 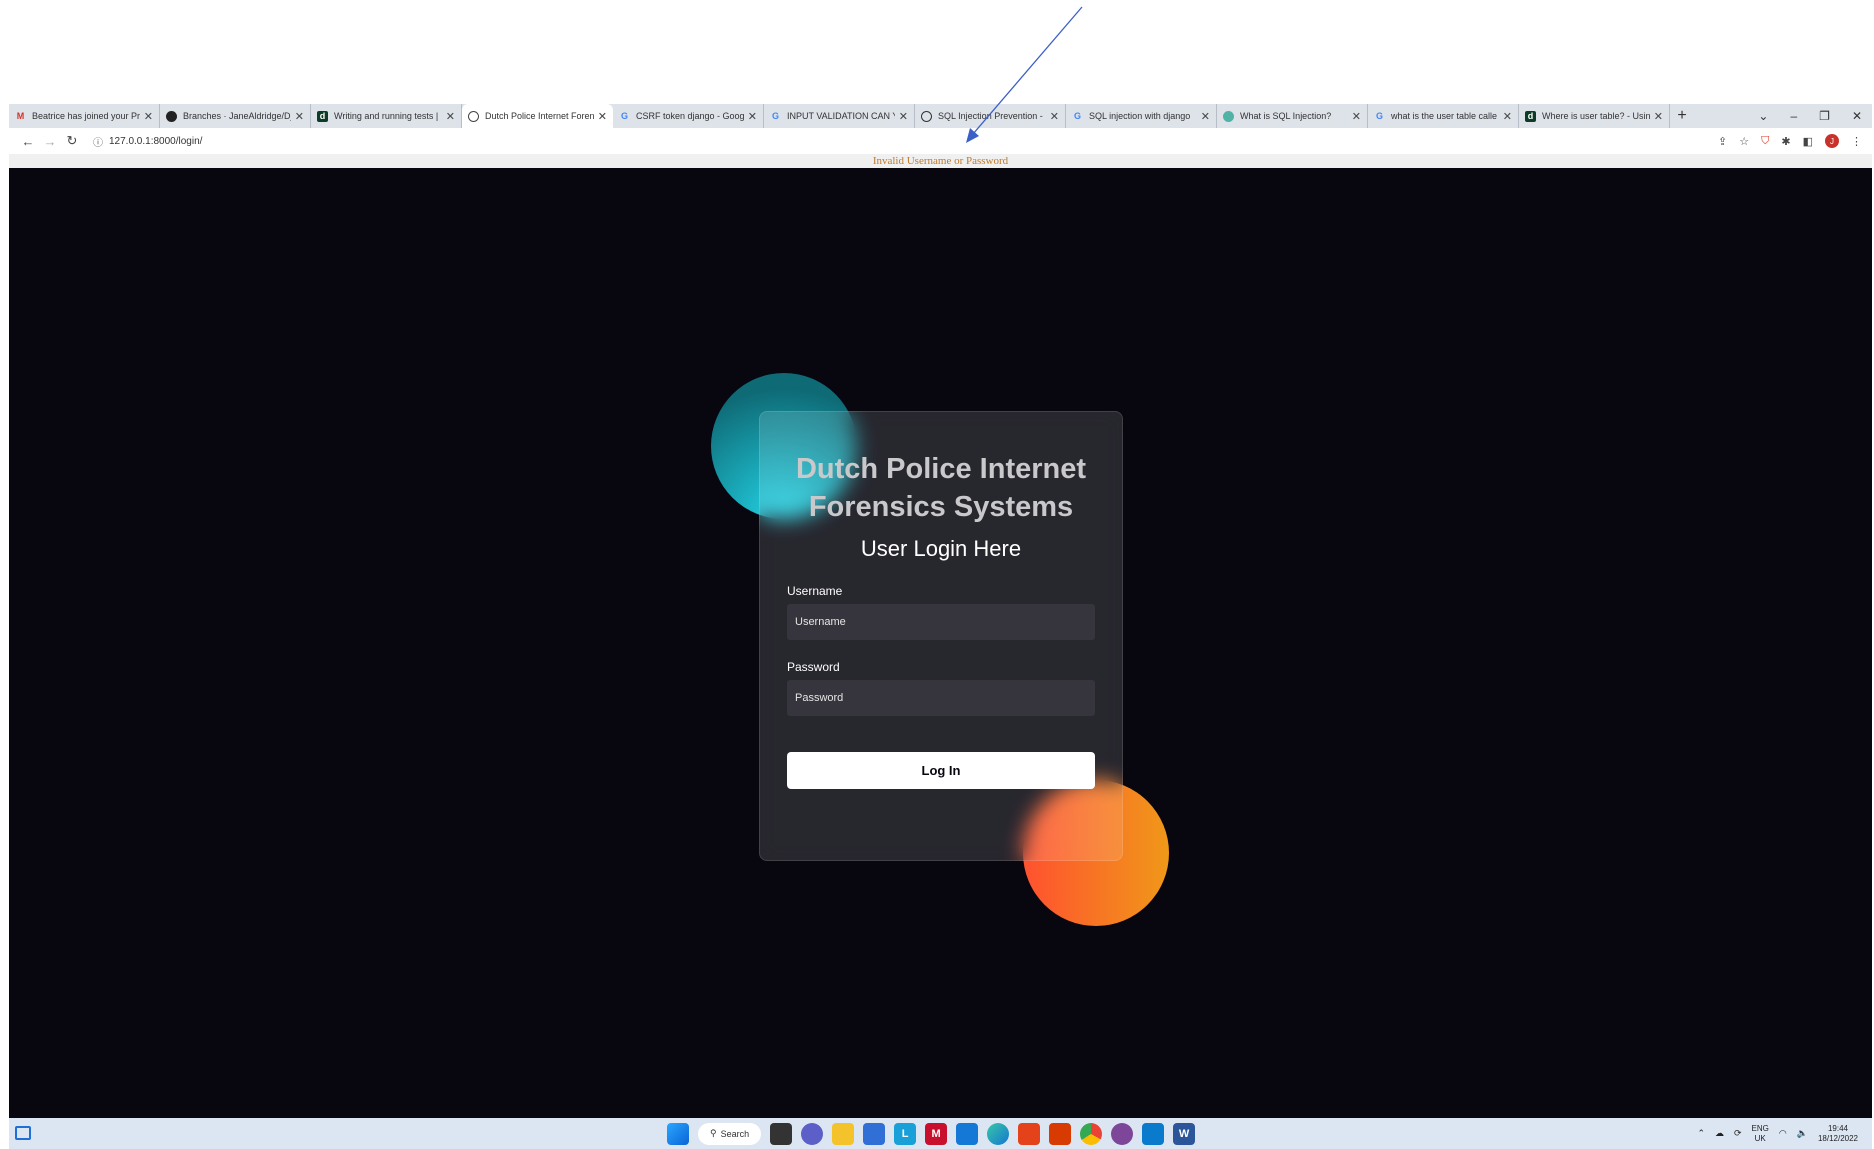 I want to click on edge-icon, so click(x=998, y=1133).